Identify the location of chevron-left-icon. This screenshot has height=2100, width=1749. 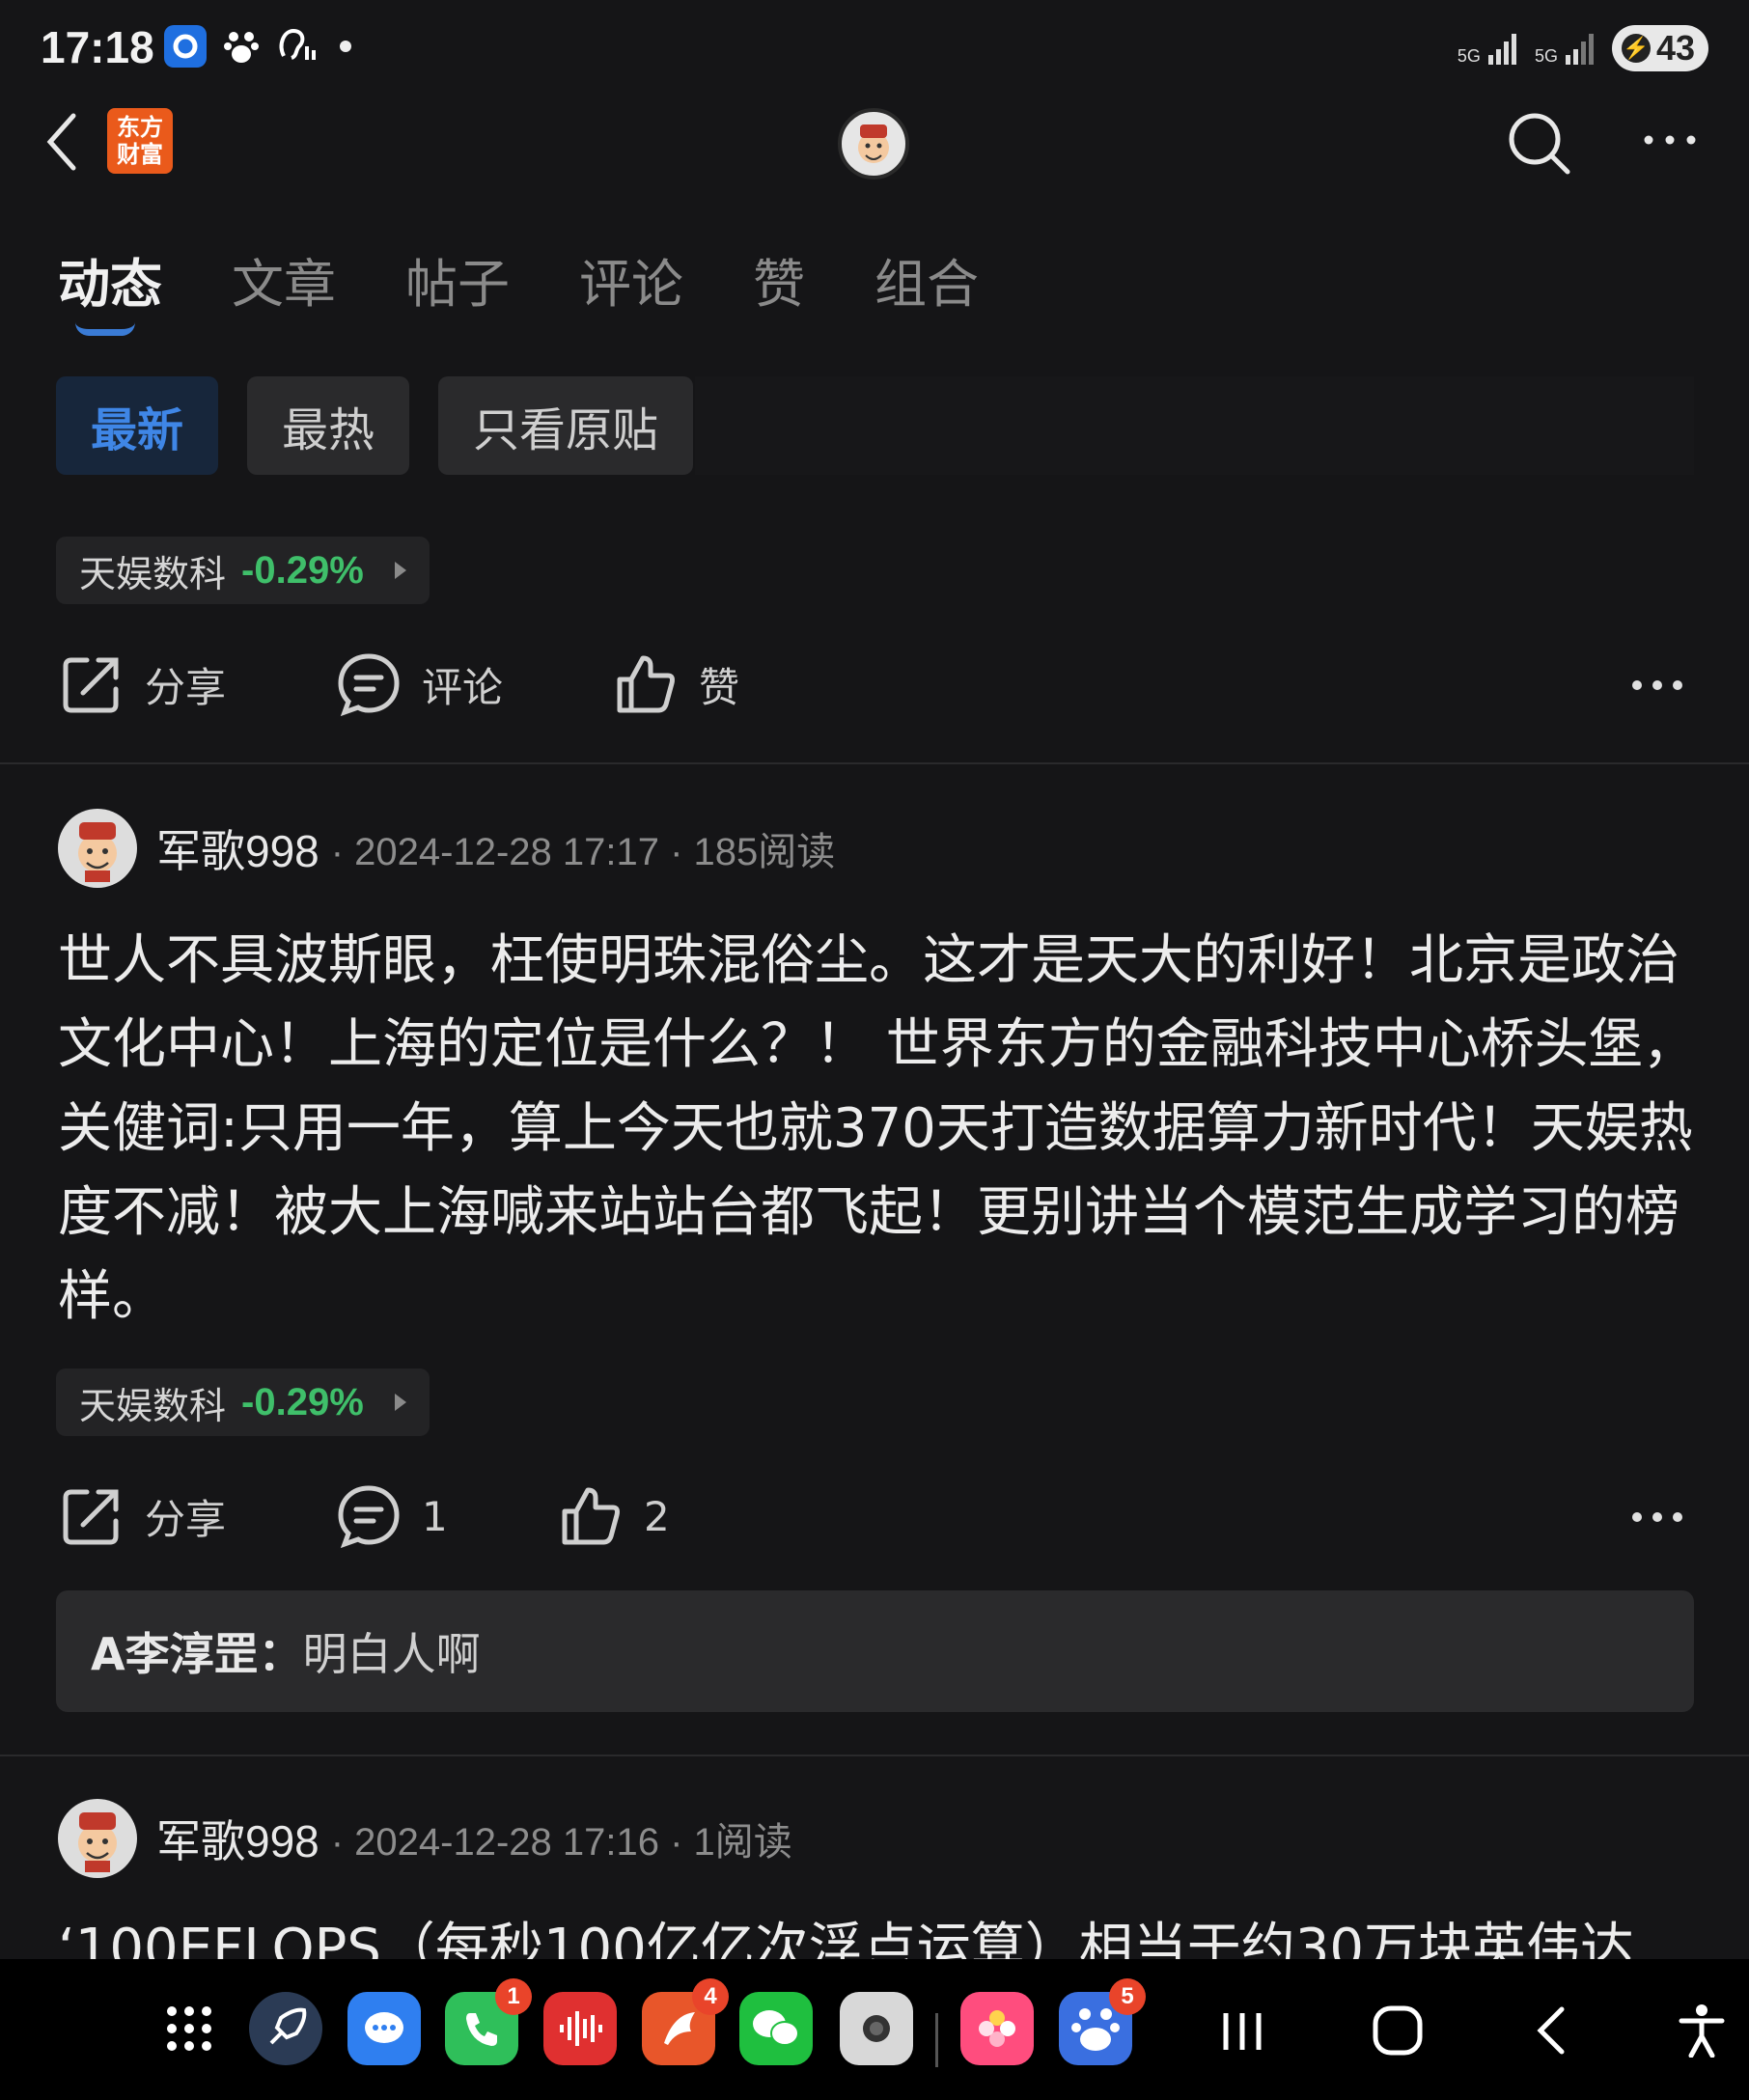
(1551, 2030).